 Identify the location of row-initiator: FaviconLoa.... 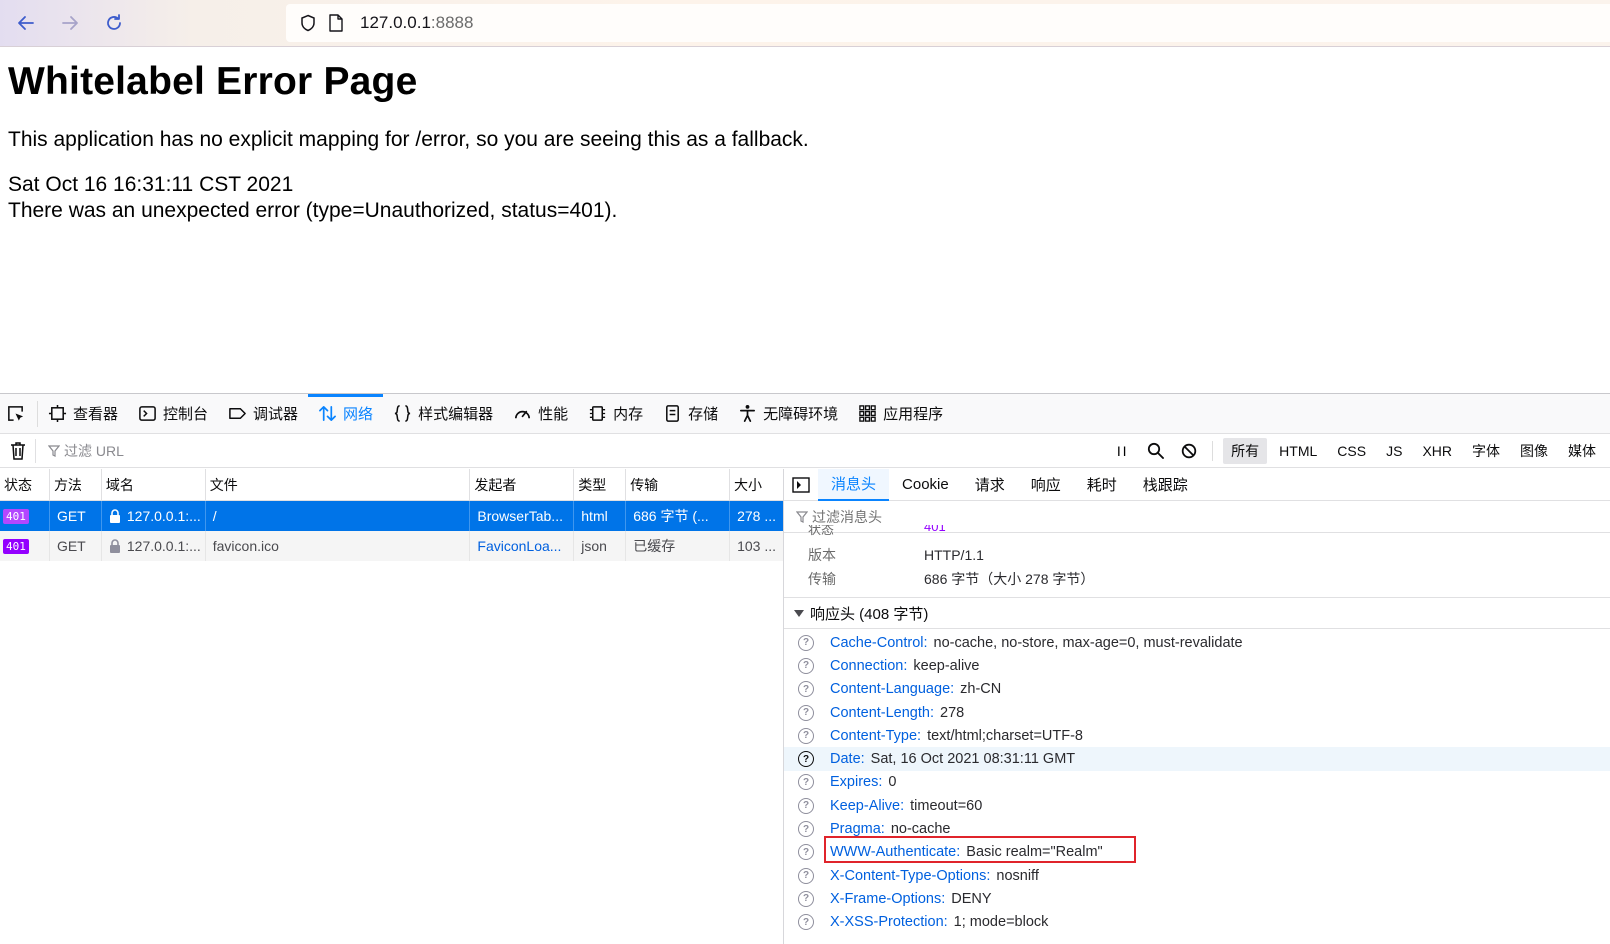
(522, 546).